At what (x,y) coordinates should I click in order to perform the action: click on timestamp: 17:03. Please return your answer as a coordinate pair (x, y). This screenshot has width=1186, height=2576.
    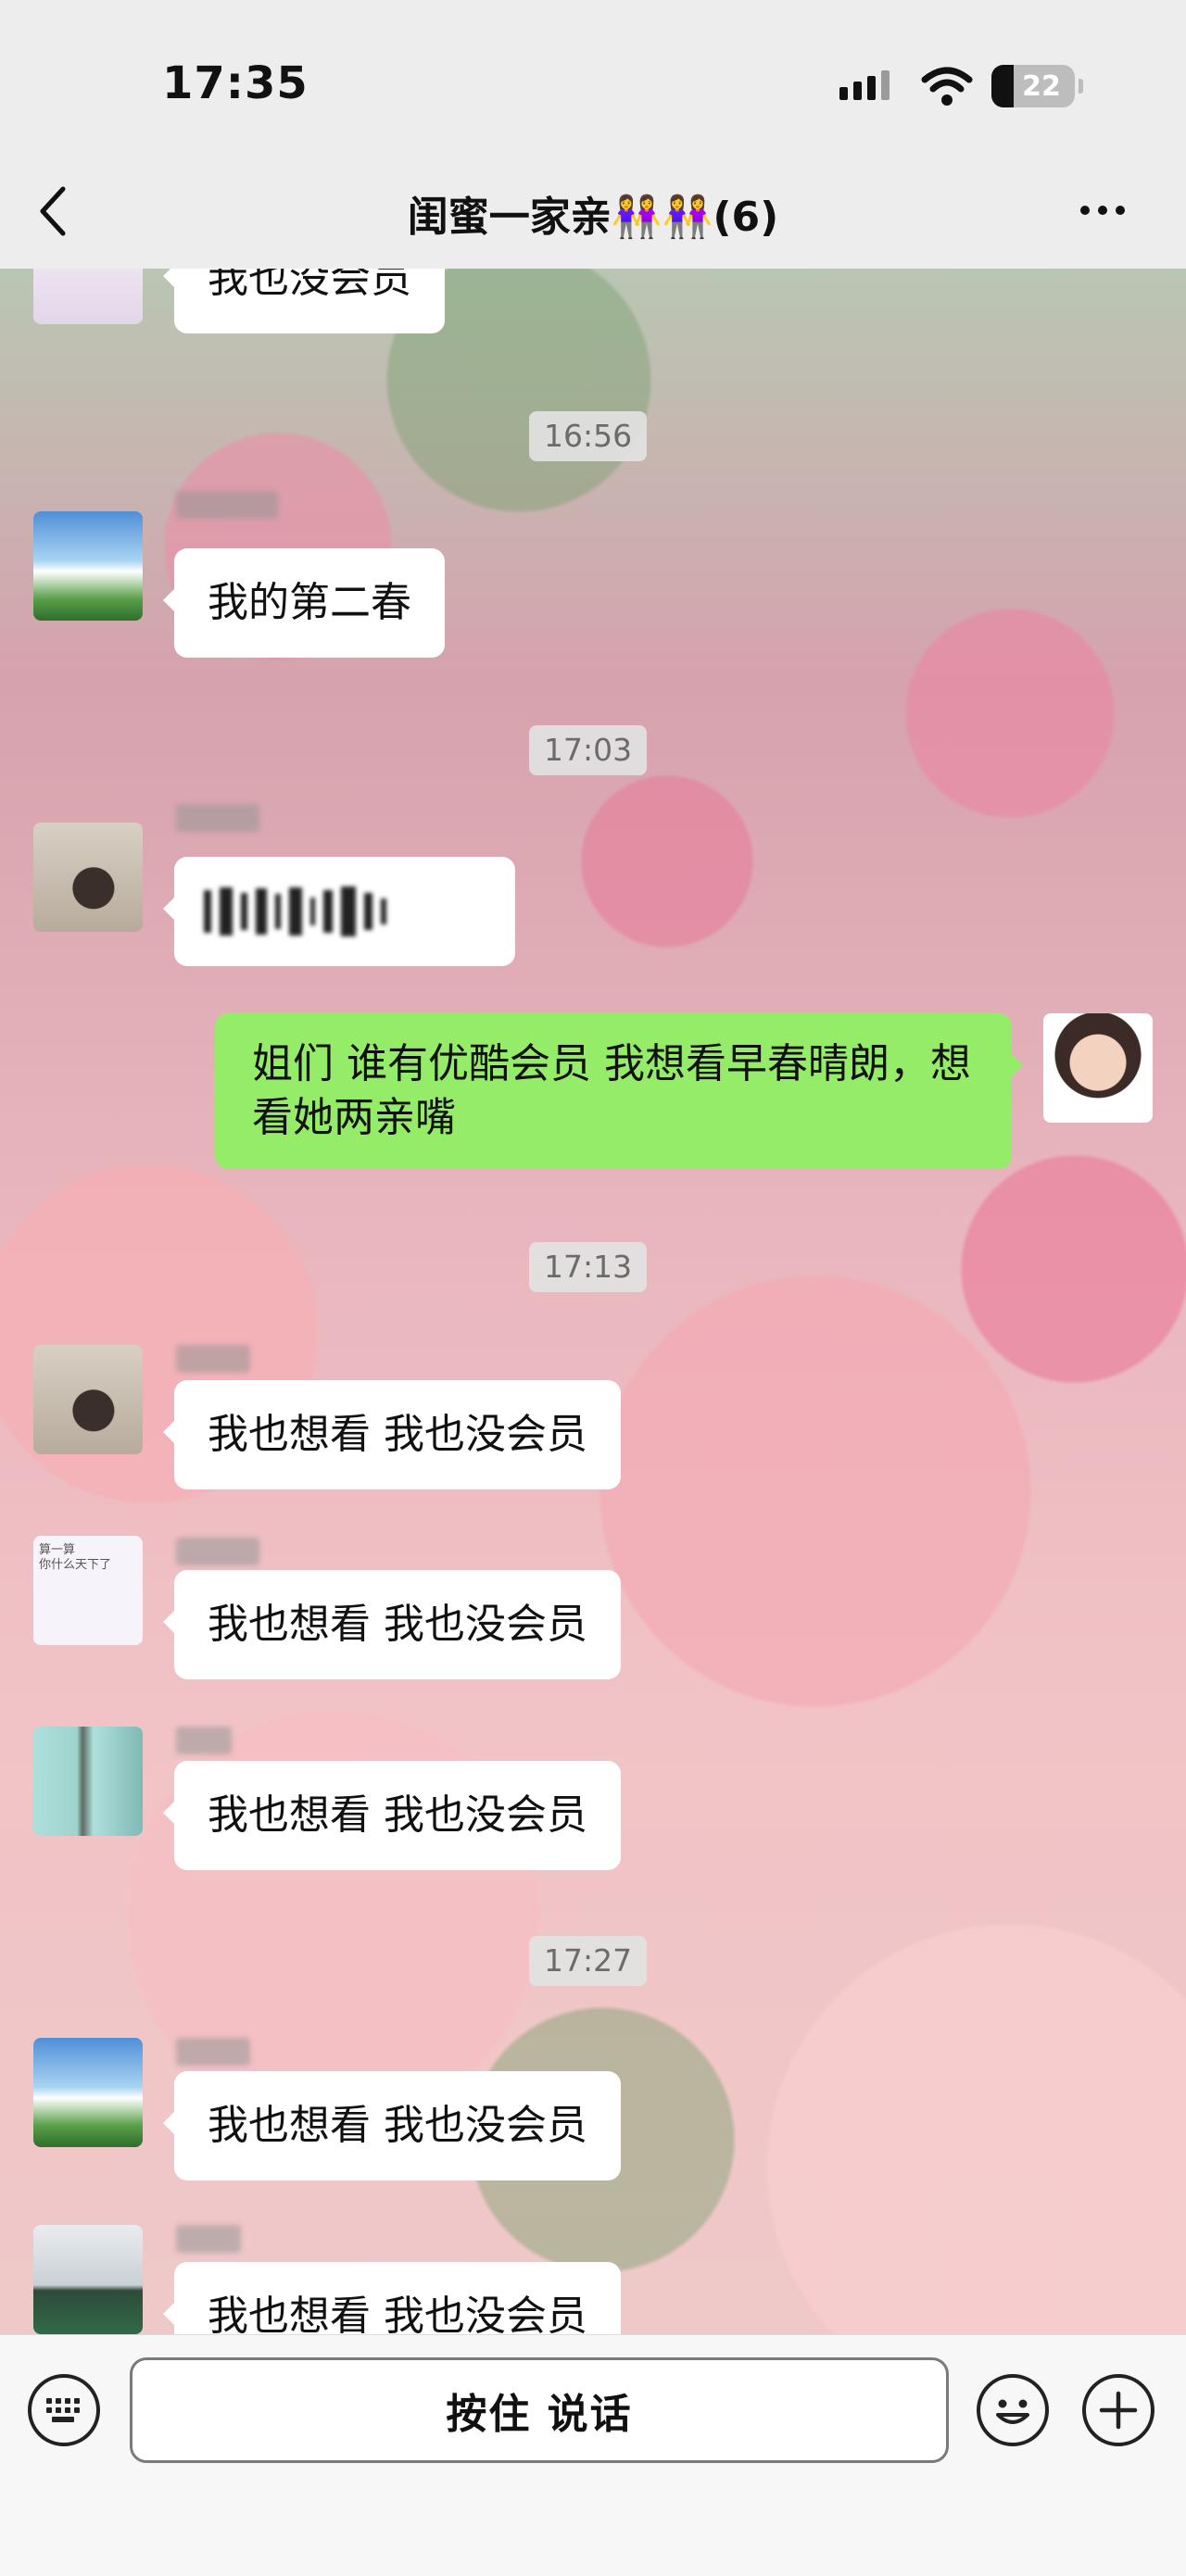
    Looking at the image, I should click on (588, 750).